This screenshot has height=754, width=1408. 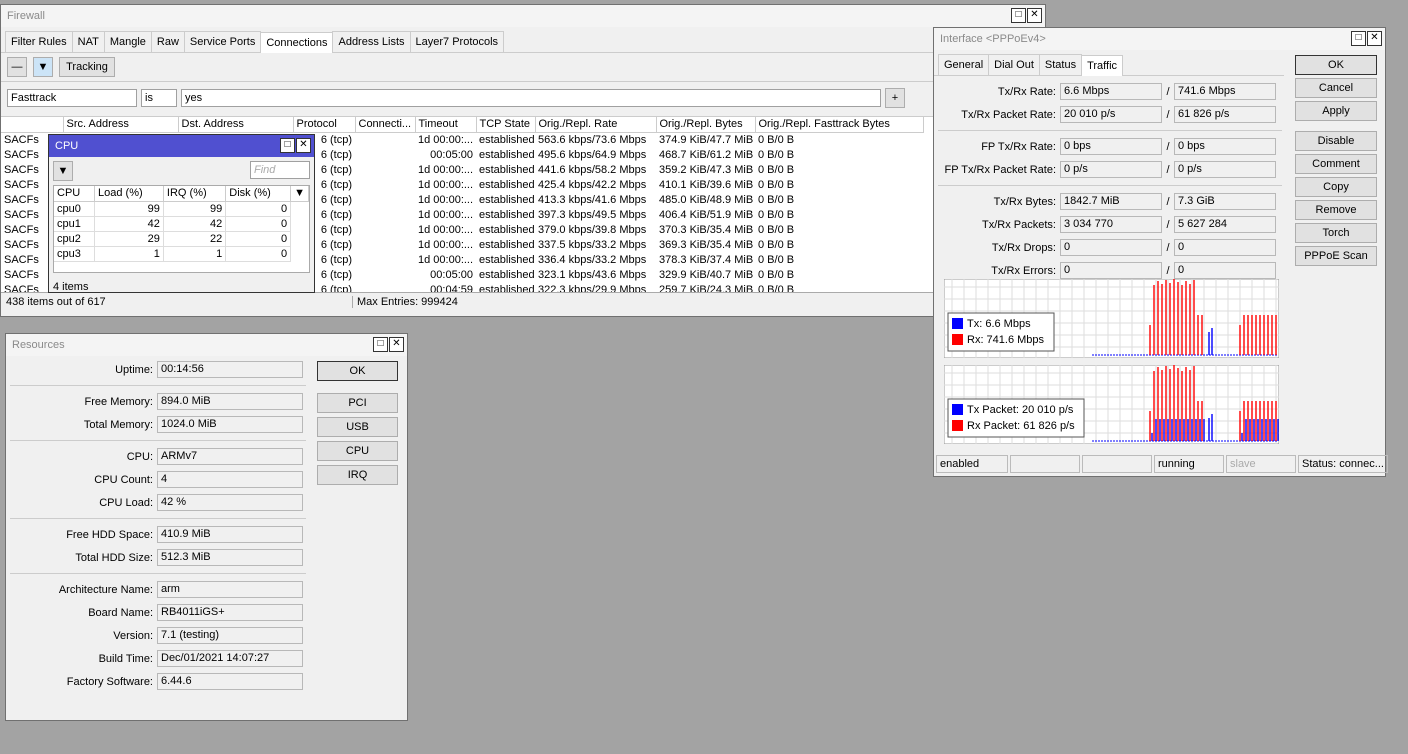 I want to click on max-entries: Max Entries: 999424, so click(x=407, y=301).